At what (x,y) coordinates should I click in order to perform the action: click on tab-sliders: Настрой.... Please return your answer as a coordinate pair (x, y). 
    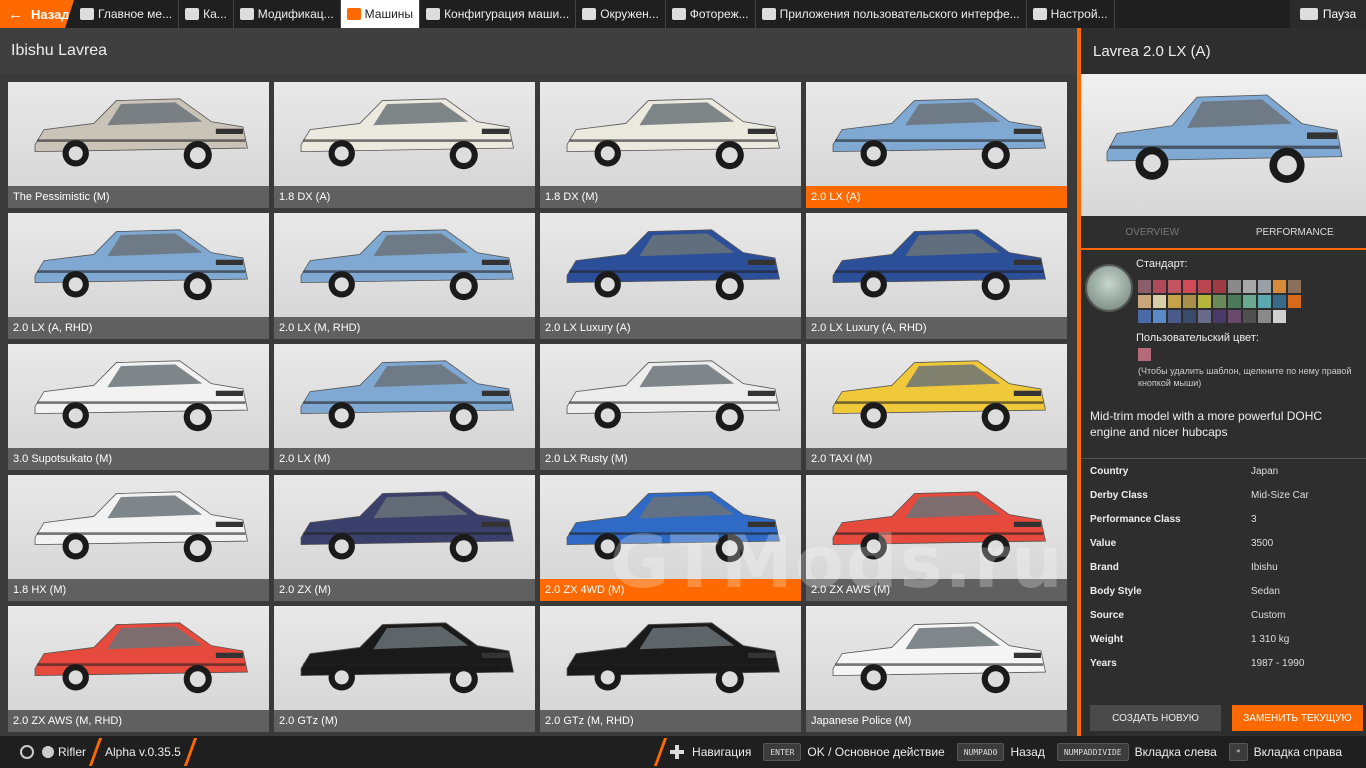
    Looking at the image, I should click on (1071, 14).